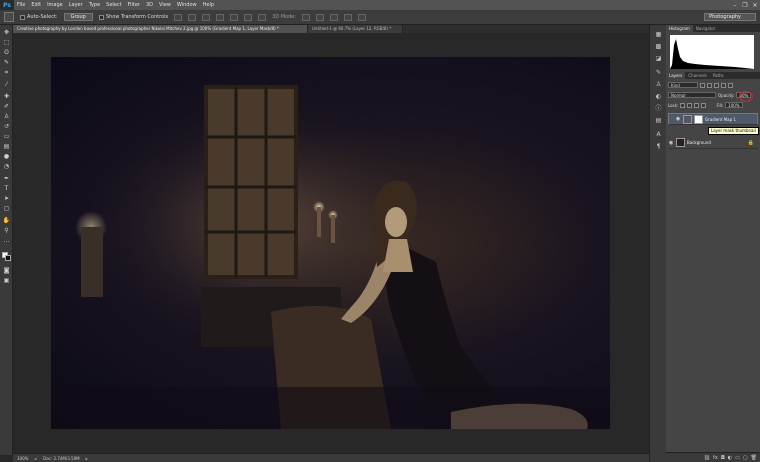  Describe the element at coordinates (133, 17) in the screenshot. I see `transform-controls-checkbox: Show Transform Controls` at that location.